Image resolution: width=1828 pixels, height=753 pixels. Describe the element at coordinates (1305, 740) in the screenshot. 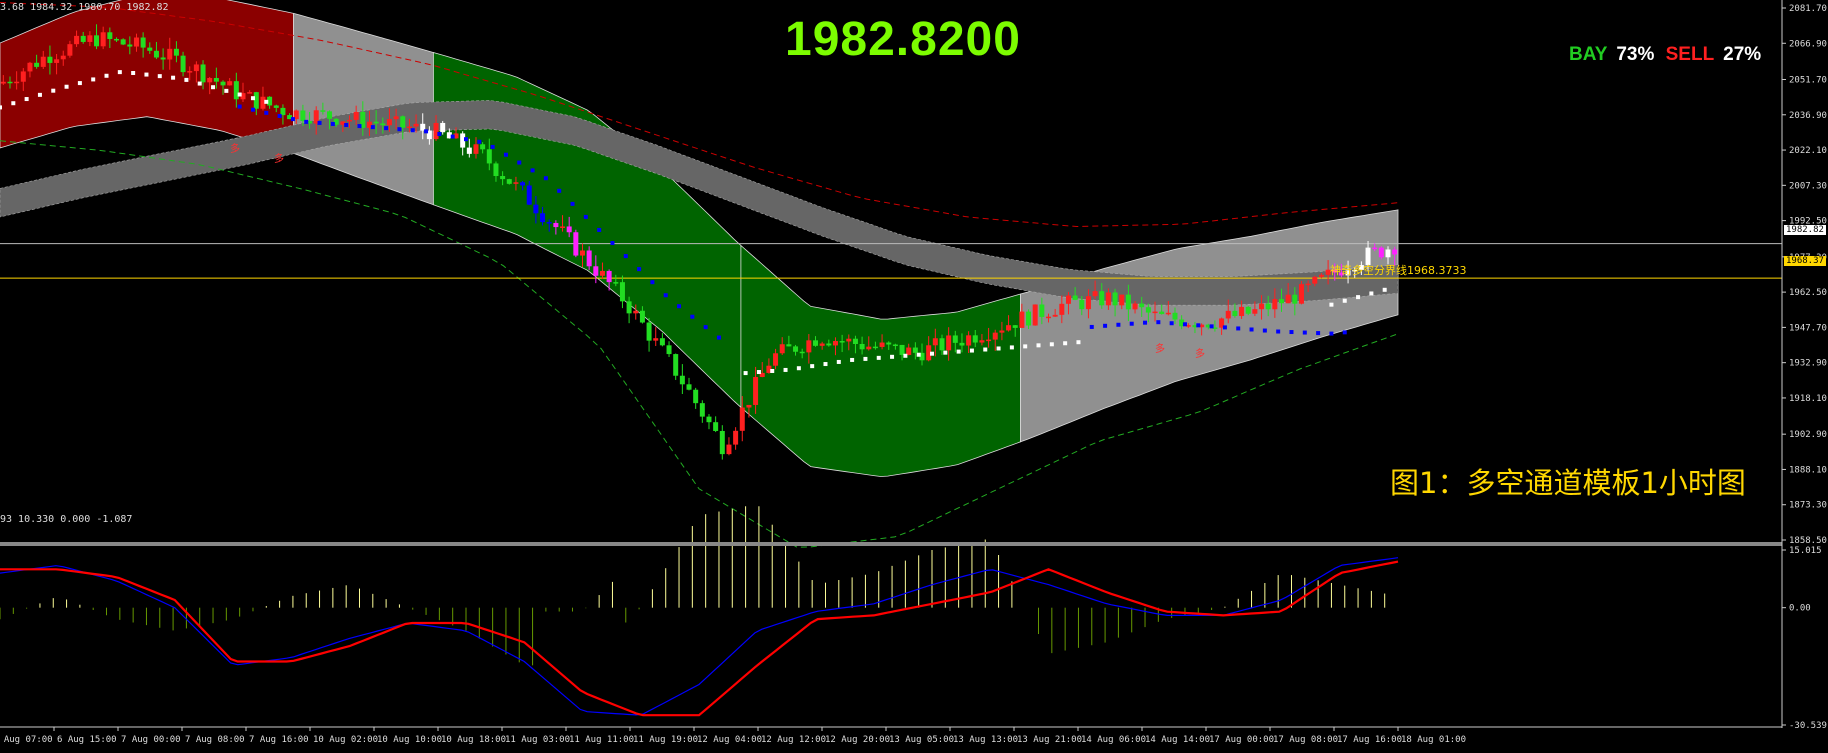

I see `x-tick-label: 17 Aug 08:00` at that location.